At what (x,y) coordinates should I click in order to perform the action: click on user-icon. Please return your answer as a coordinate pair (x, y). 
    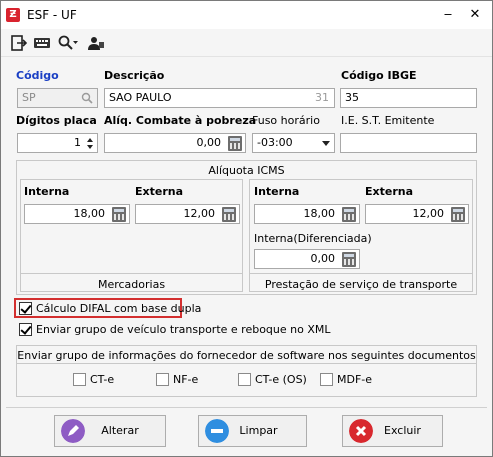
    Looking at the image, I should click on (96, 43).